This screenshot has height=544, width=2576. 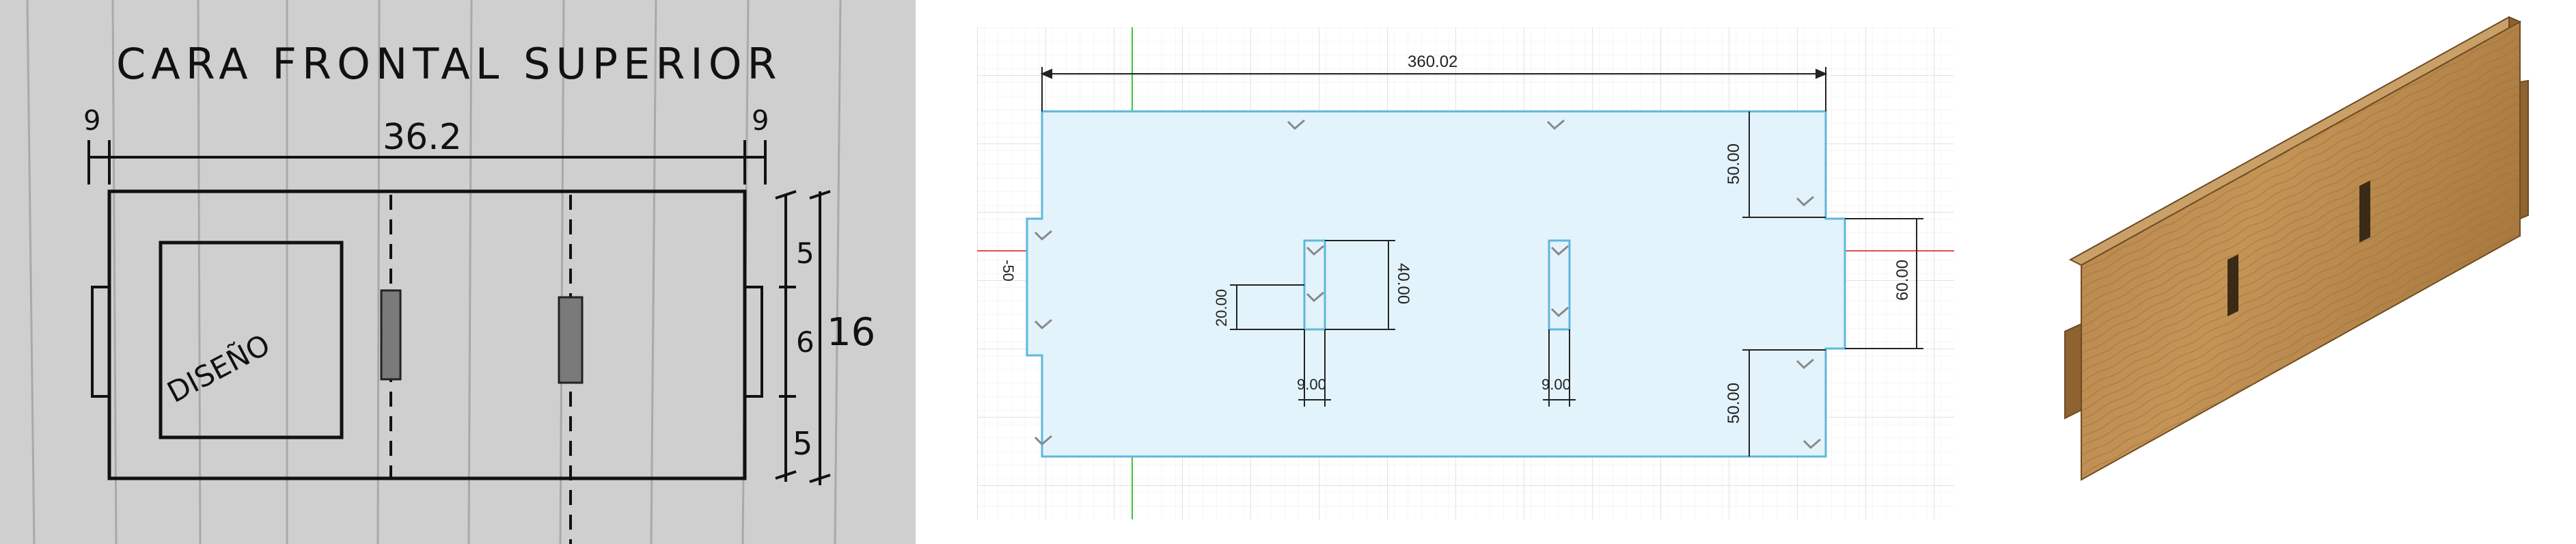 I want to click on sketch-top-dim: 36.2, so click(x=422, y=137).